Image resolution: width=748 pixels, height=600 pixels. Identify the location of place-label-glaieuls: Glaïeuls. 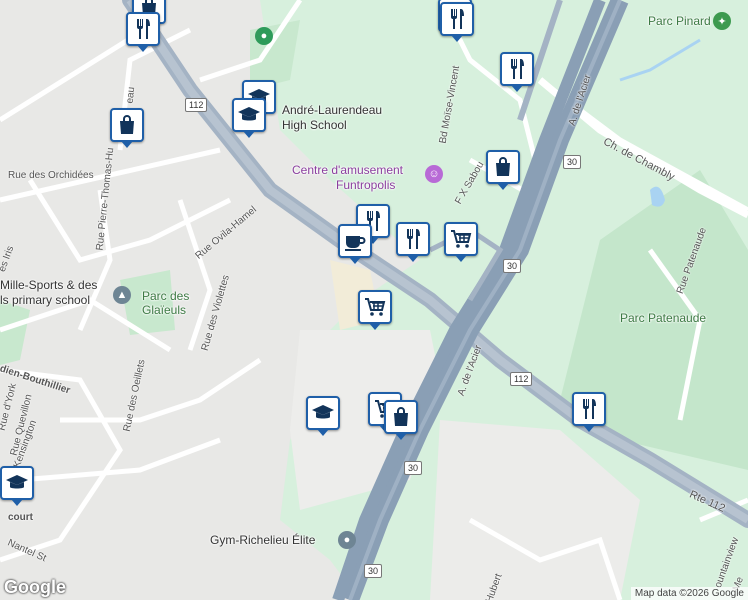
(164, 310).